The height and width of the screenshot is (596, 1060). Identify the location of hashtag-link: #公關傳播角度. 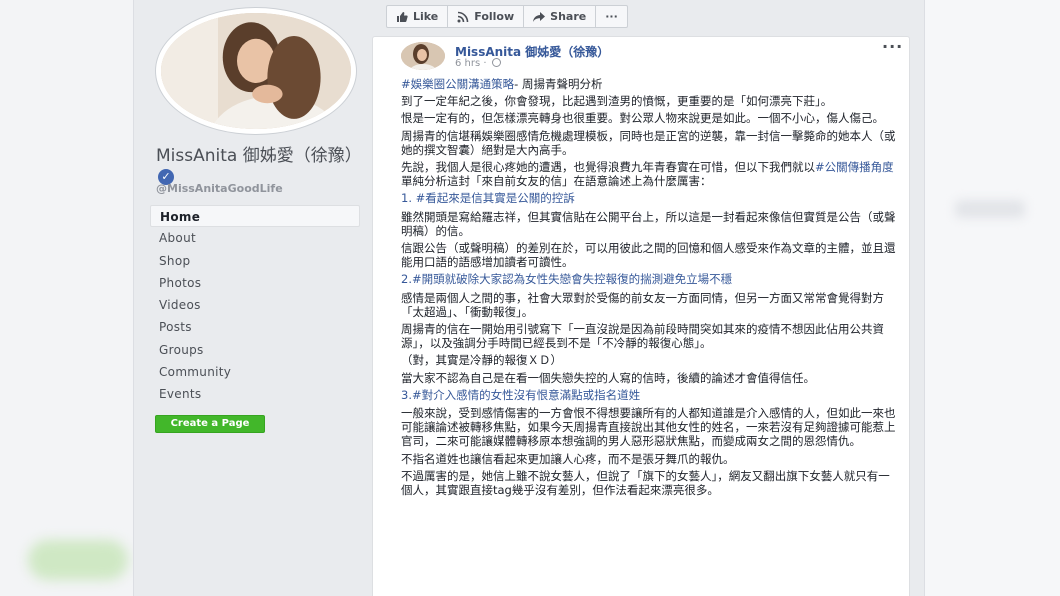
(854, 167).